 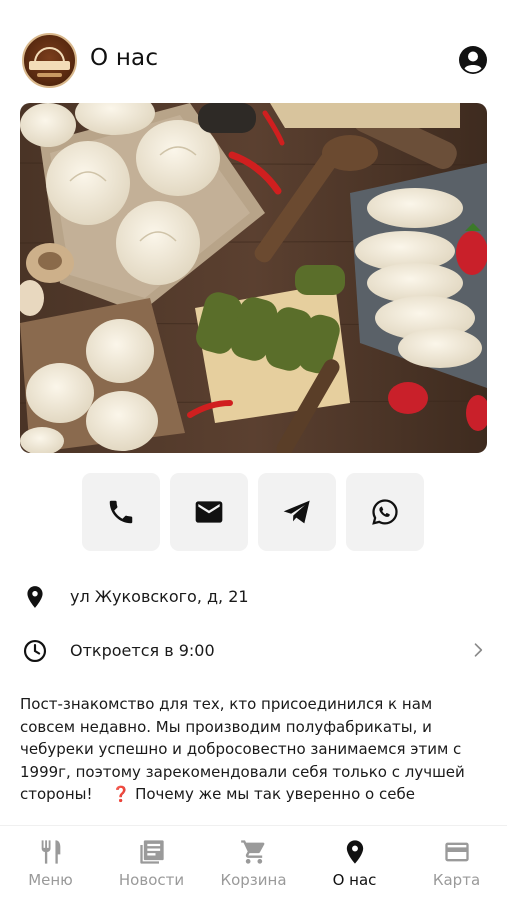 I want to click on tab-about-label: О нас, so click(x=354, y=880).